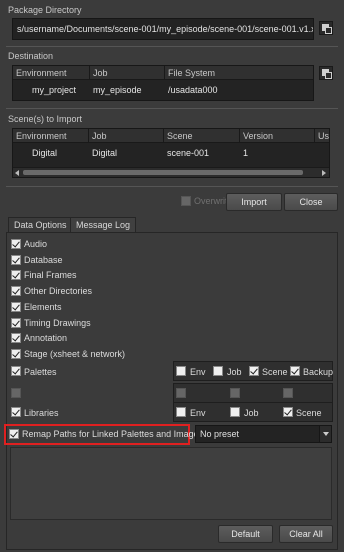  I want to click on chevron-down-icon, so click(325, 434).